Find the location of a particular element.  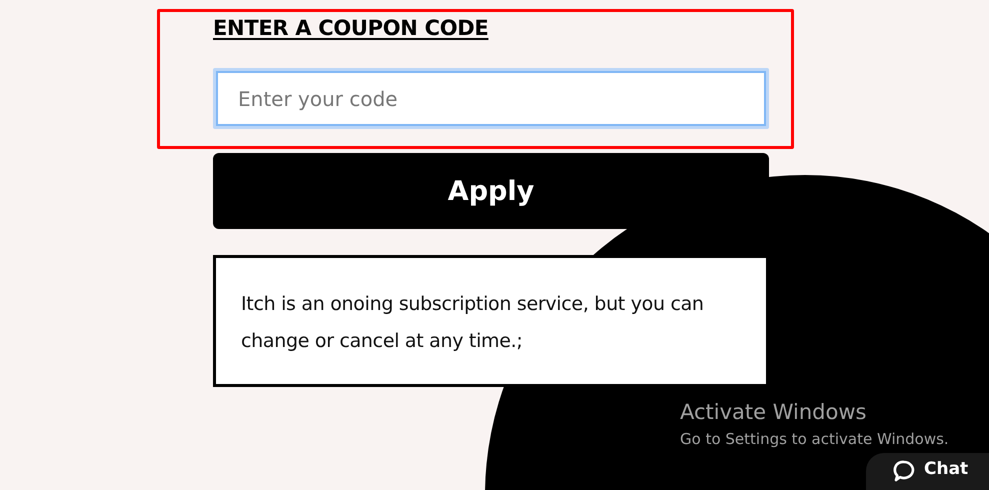

apply-button: Apply is located at coordinates (491, 191).